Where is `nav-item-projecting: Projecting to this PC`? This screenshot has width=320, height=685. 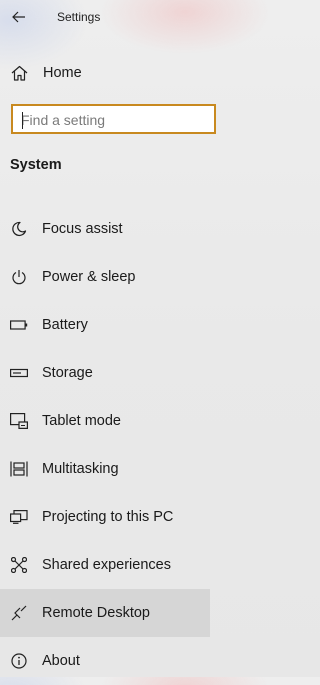
nav-item-projecting: Projecting to this PC is located at coordinates (105, 517).